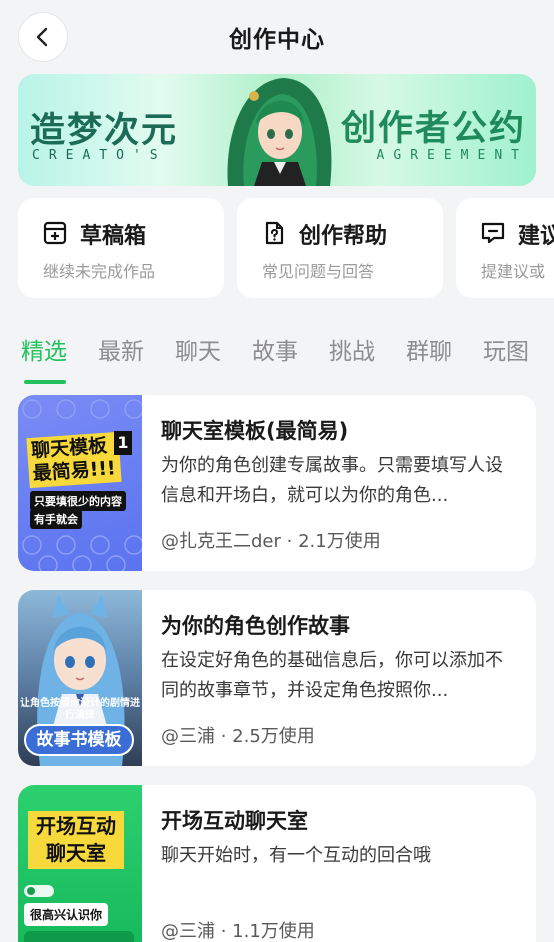  What do you see at coordinates (78, 501) in the screenshot?
I see `thumbnail-tag: 只要填很少的内容` at bounding box center [78, 501].